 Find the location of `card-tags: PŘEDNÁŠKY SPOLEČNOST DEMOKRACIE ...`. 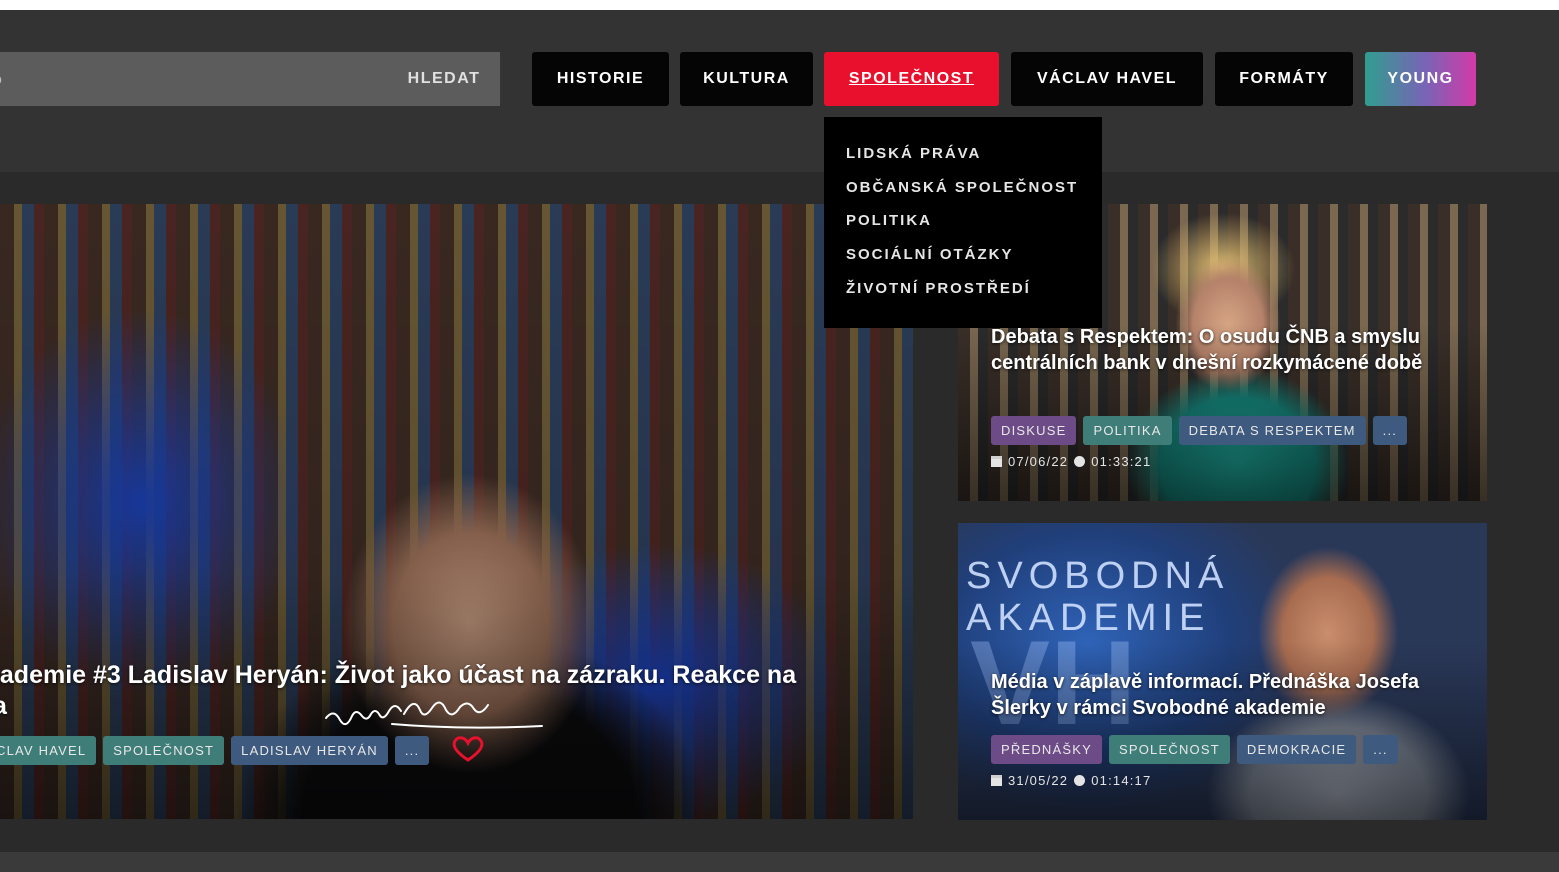

card-tags: PŘEDNÁŠKY SPOLEČNOST DEMOKRACIE ... is located at coordinates (1194, 749).